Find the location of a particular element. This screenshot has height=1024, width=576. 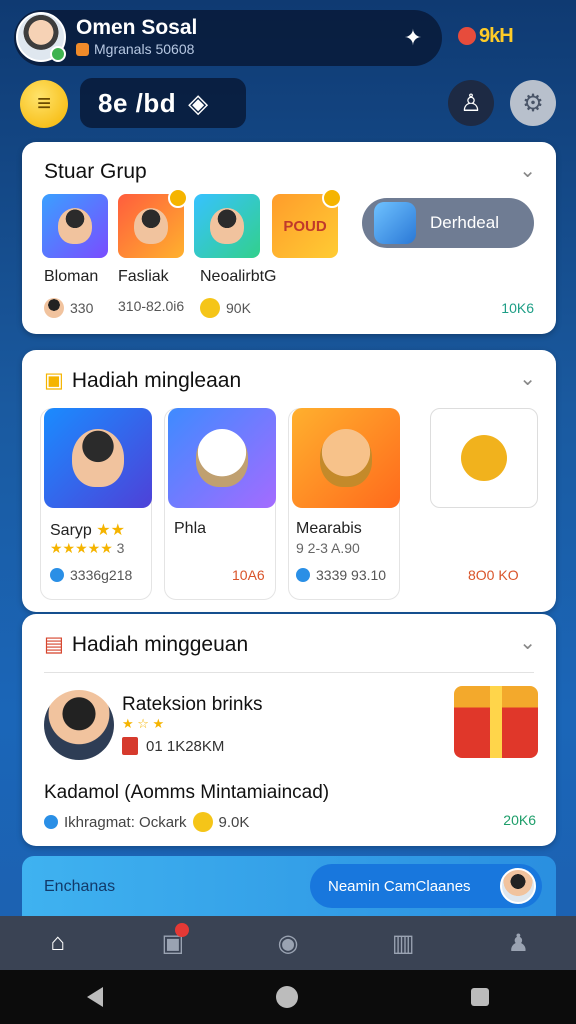

banner-button-label: Neamin CamClaanes is located at coordinates (399, 886).